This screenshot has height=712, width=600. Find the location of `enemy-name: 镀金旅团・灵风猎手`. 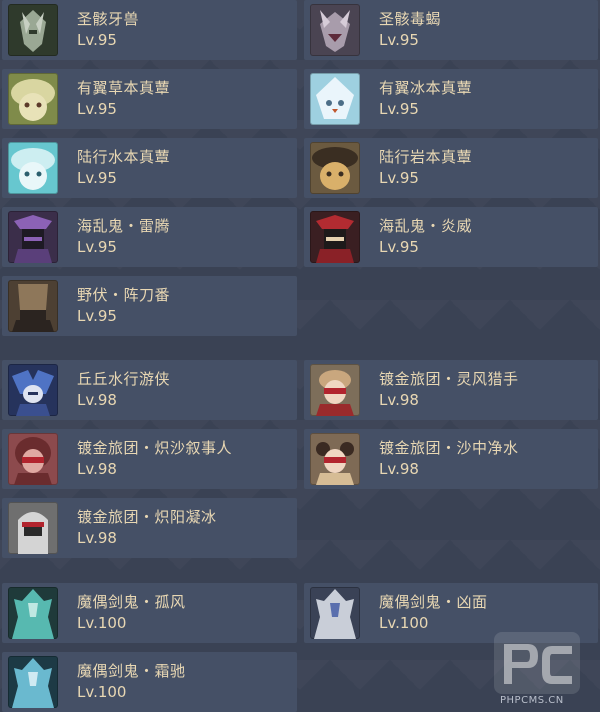

enemy-name: 镀金旅团・灵风猎手 is located at coordinates (449, 379).